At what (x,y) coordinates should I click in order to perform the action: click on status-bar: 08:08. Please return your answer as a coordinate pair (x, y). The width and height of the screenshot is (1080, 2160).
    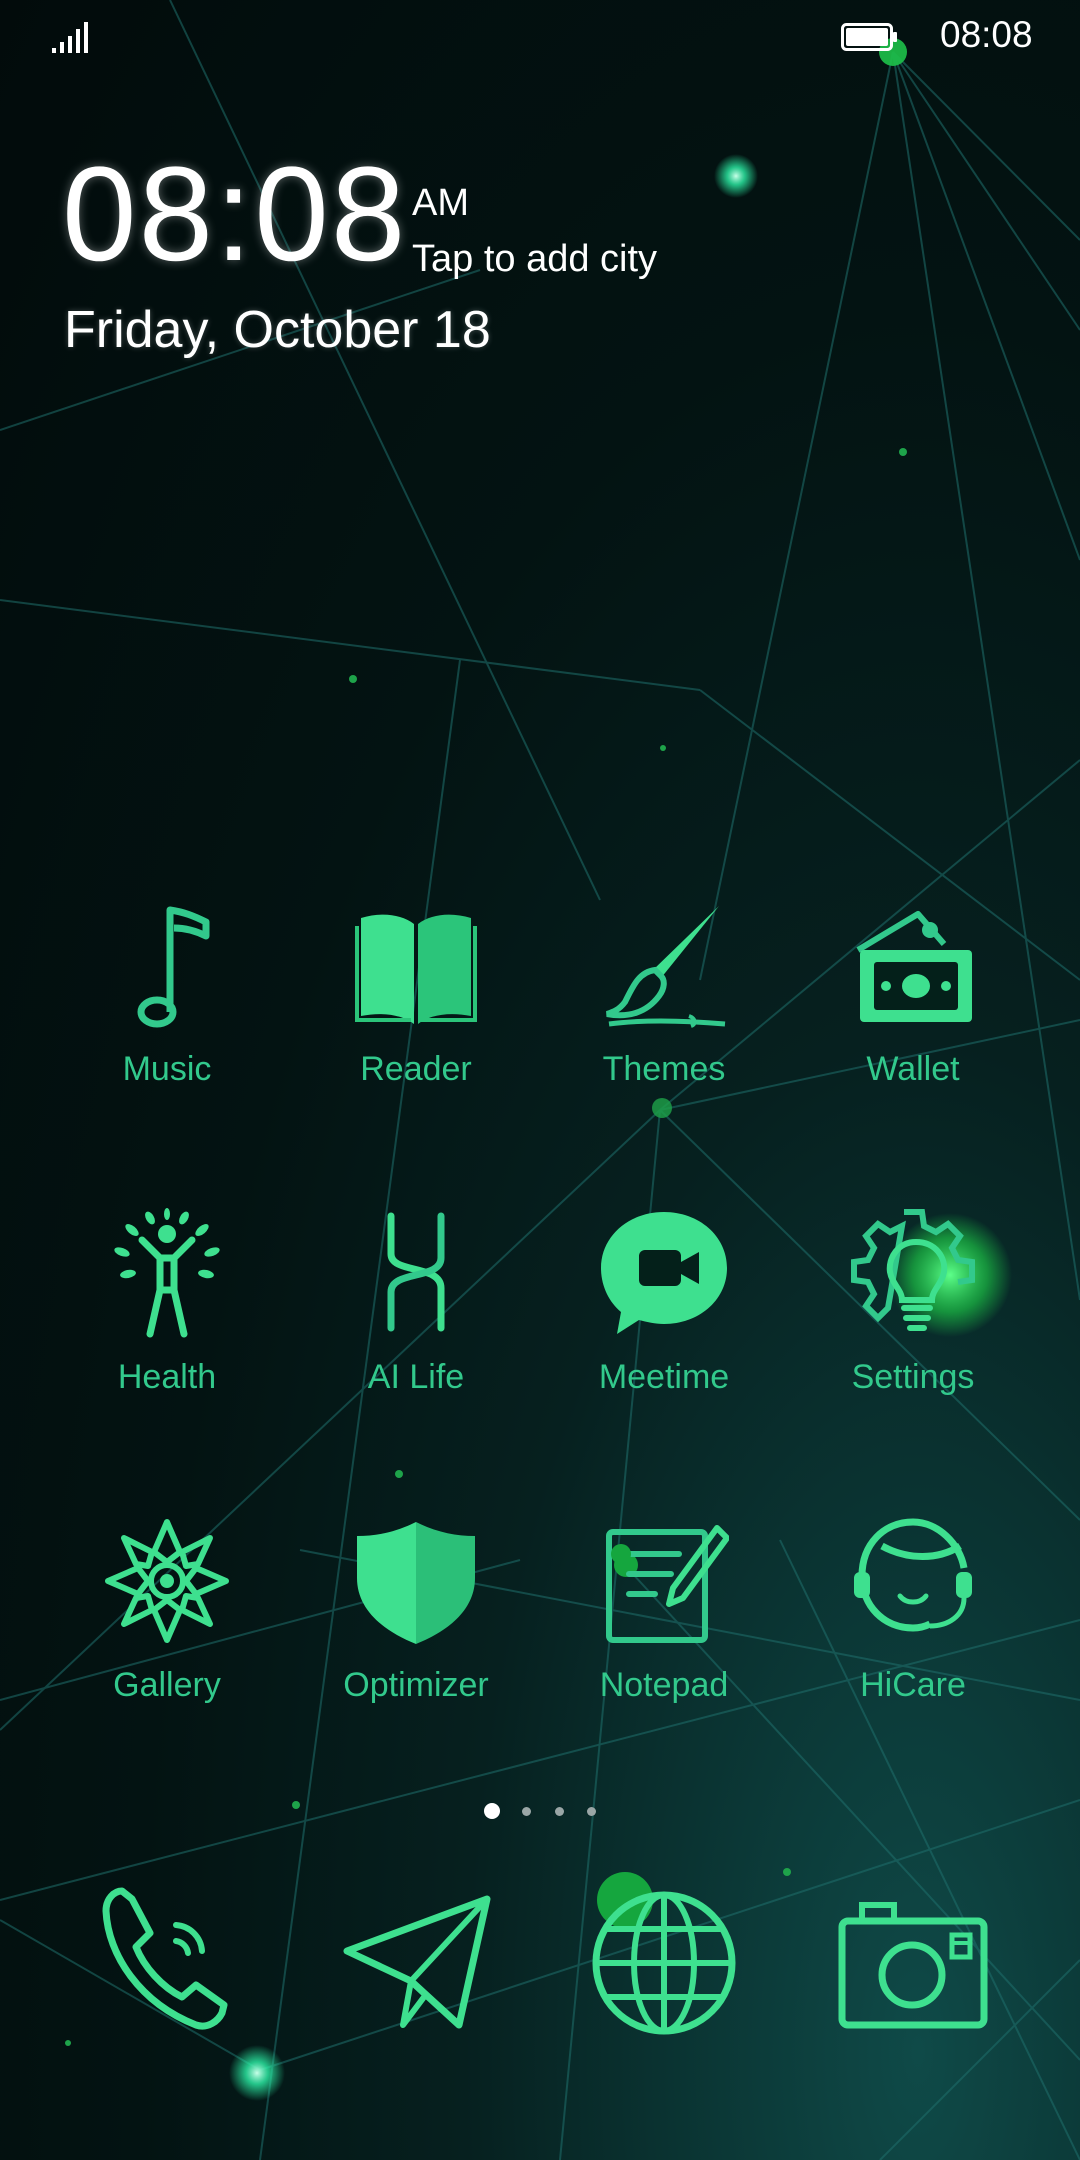
    Looking at the image, I should click on (540, 38).